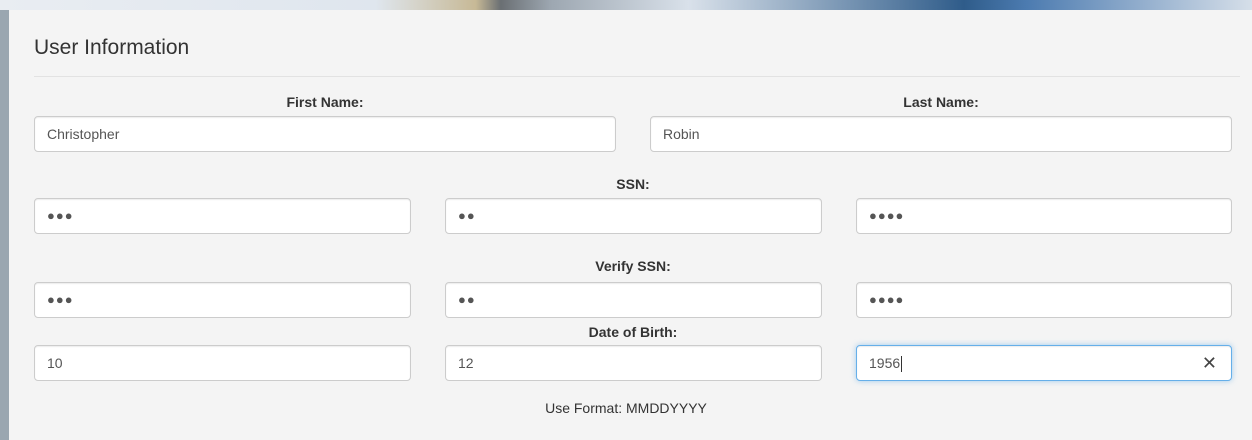  I want to click on date-of-birth-label: Date of Birth:, so click(633, 332).